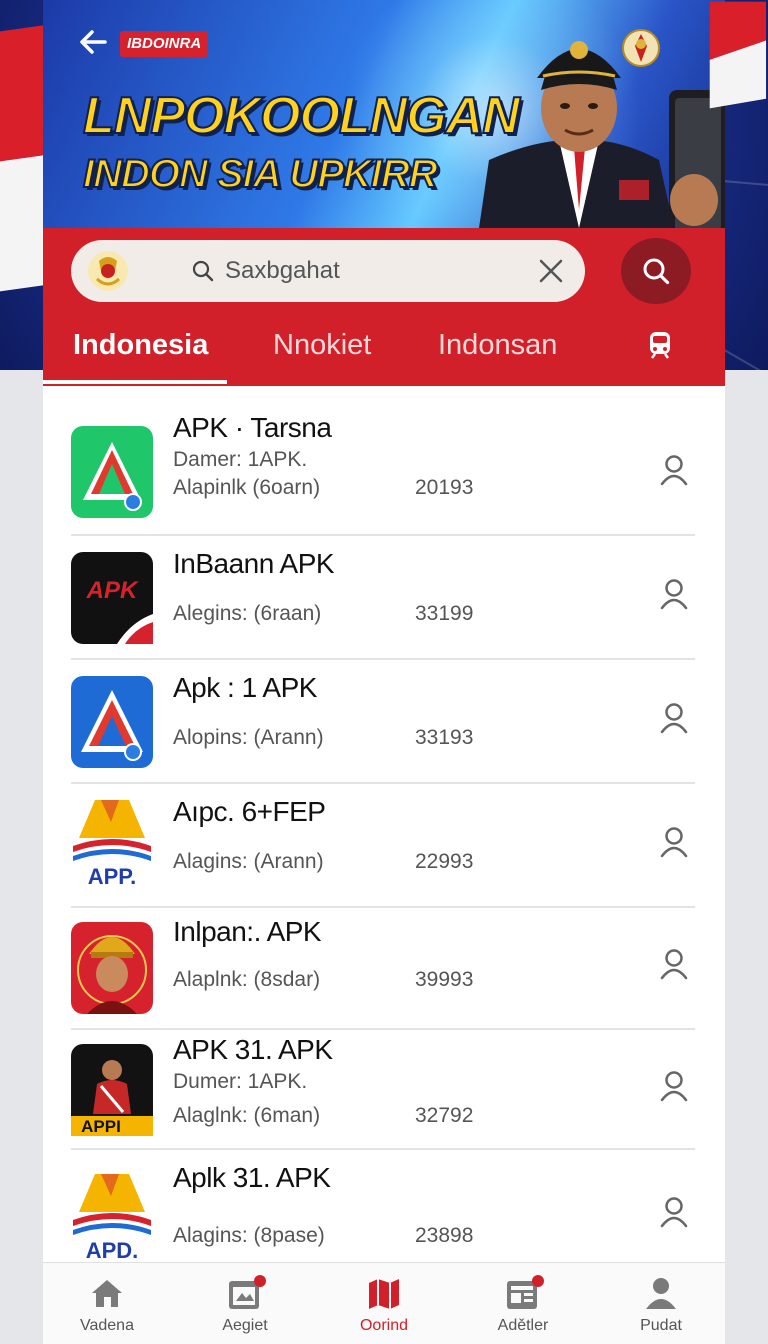  What do you see at coordinates (660, 345) in the screenshot?
I see `train-icon` at bounding box center [660, 345].